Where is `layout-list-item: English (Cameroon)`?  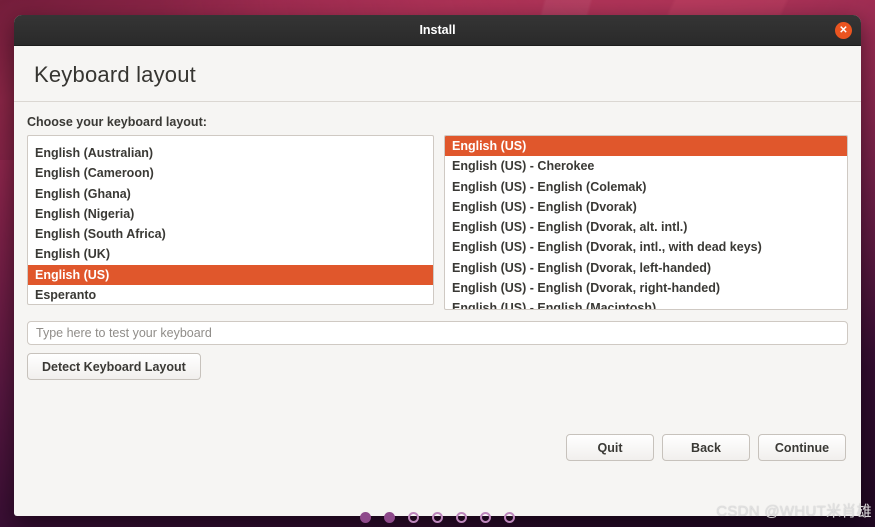
layout-list-item: English (Cameroon) is located at coordinates (230, 173).